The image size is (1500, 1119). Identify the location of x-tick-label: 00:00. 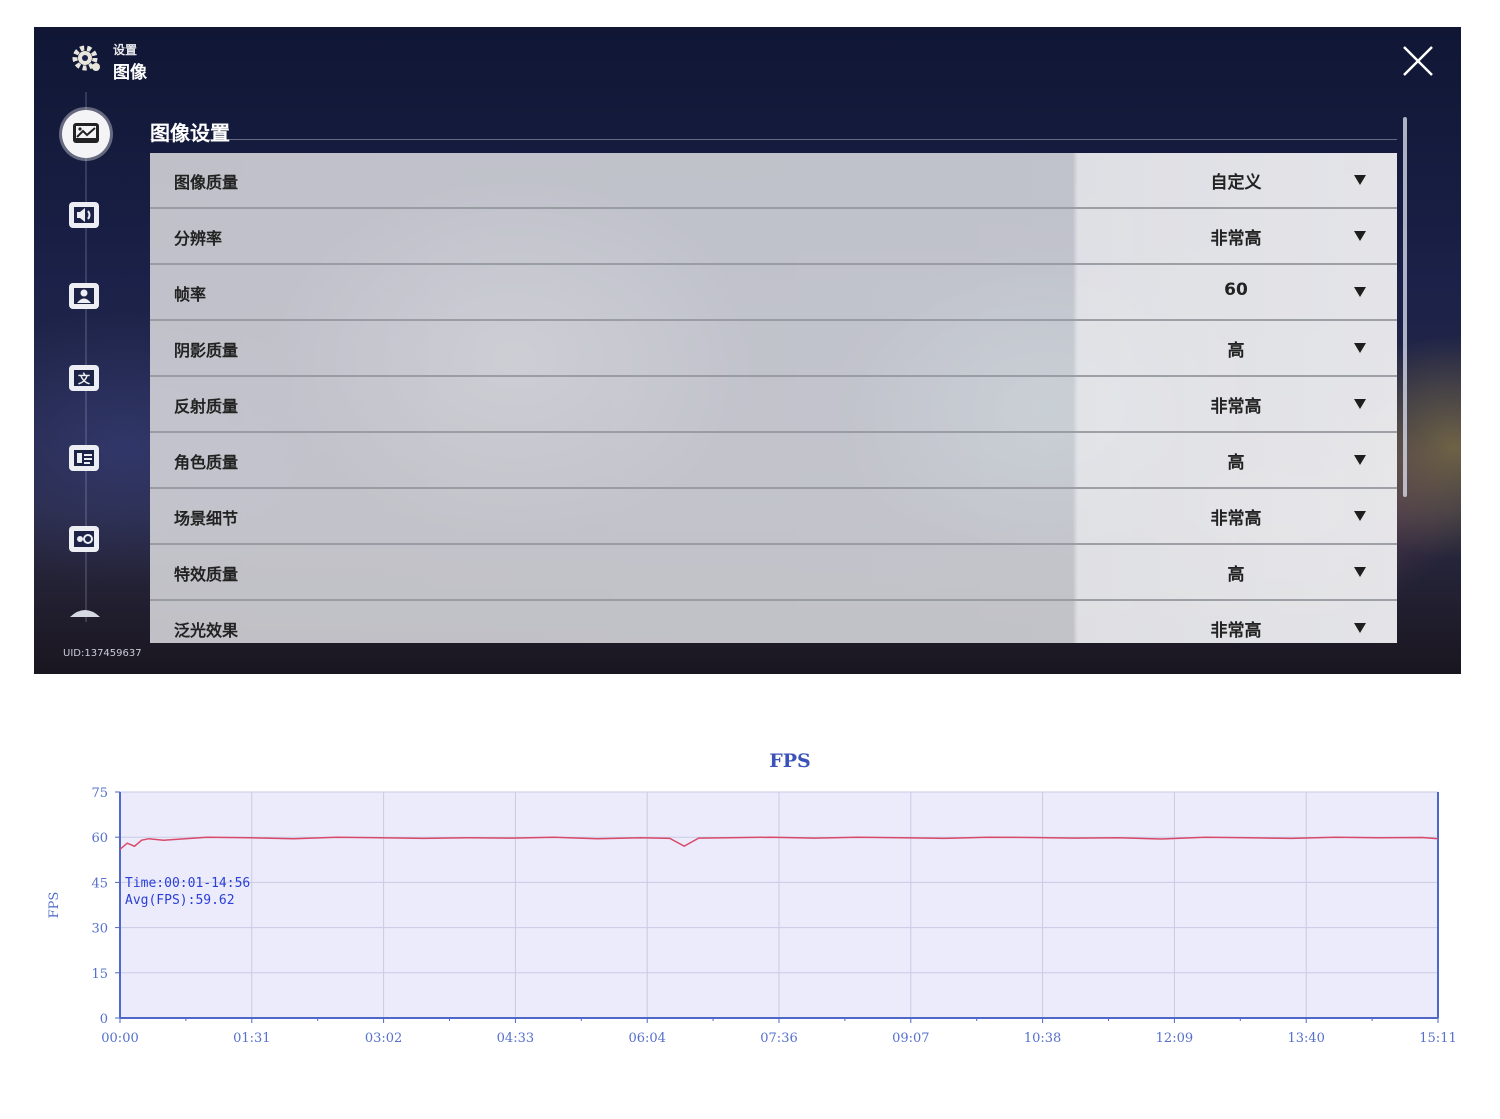
(119, 1038).